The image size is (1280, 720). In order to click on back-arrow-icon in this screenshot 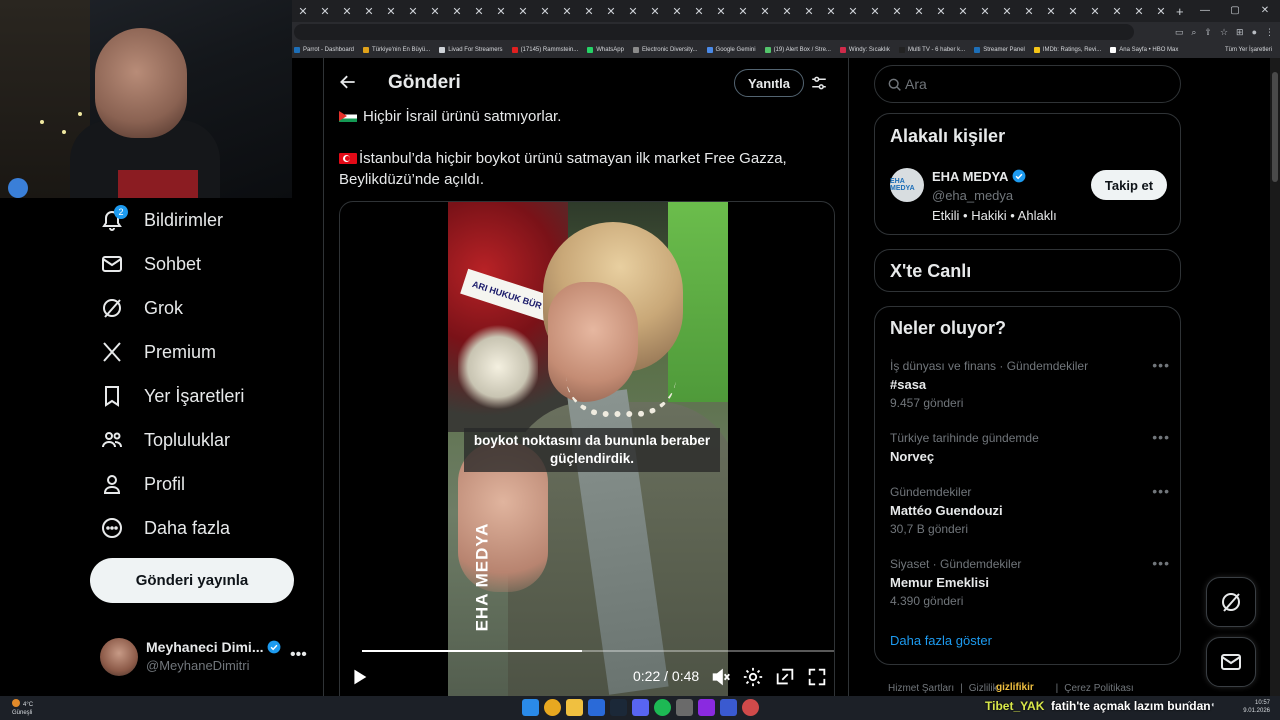, I will do `click(348, 82)`.